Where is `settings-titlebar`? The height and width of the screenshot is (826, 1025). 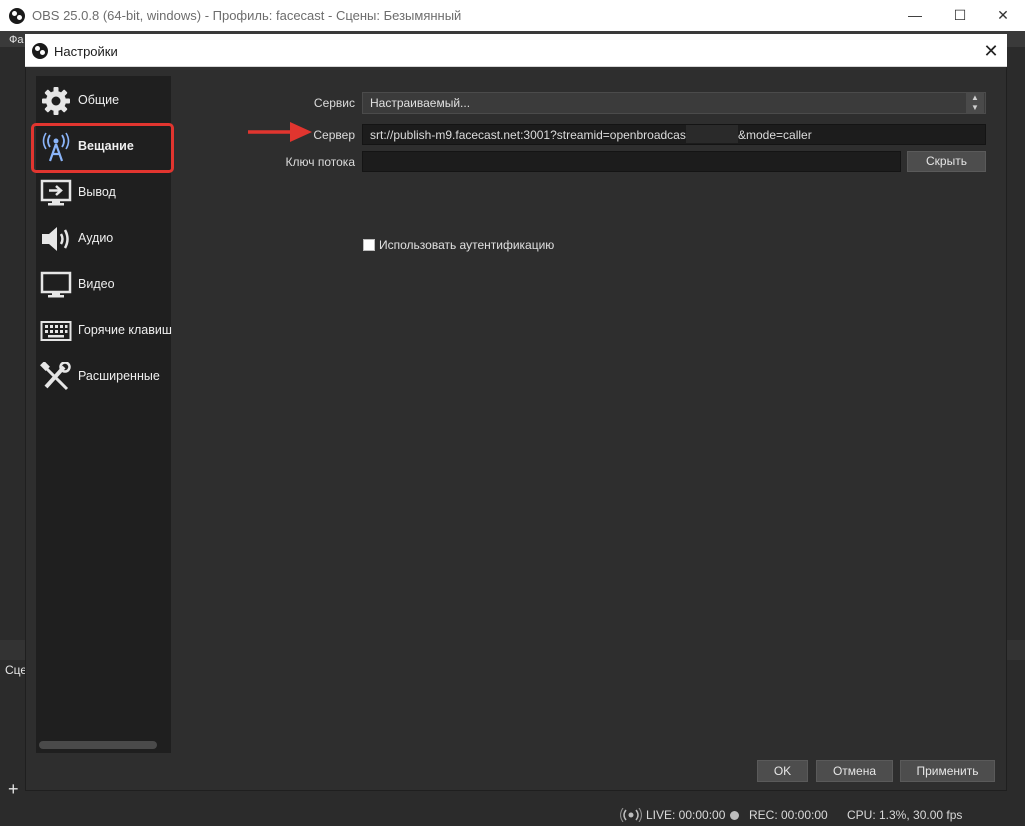
settings-titlebar is located at coordinates (516, 50).